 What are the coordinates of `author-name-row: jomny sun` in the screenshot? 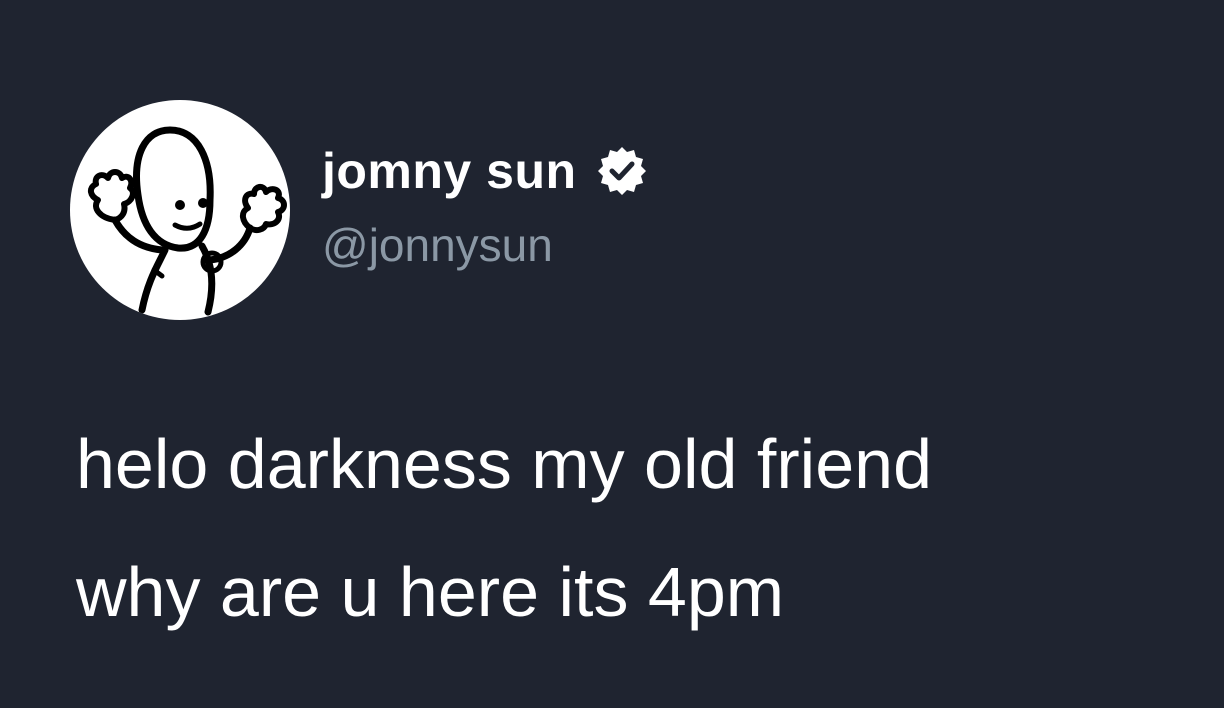 It's located at (485, 171).